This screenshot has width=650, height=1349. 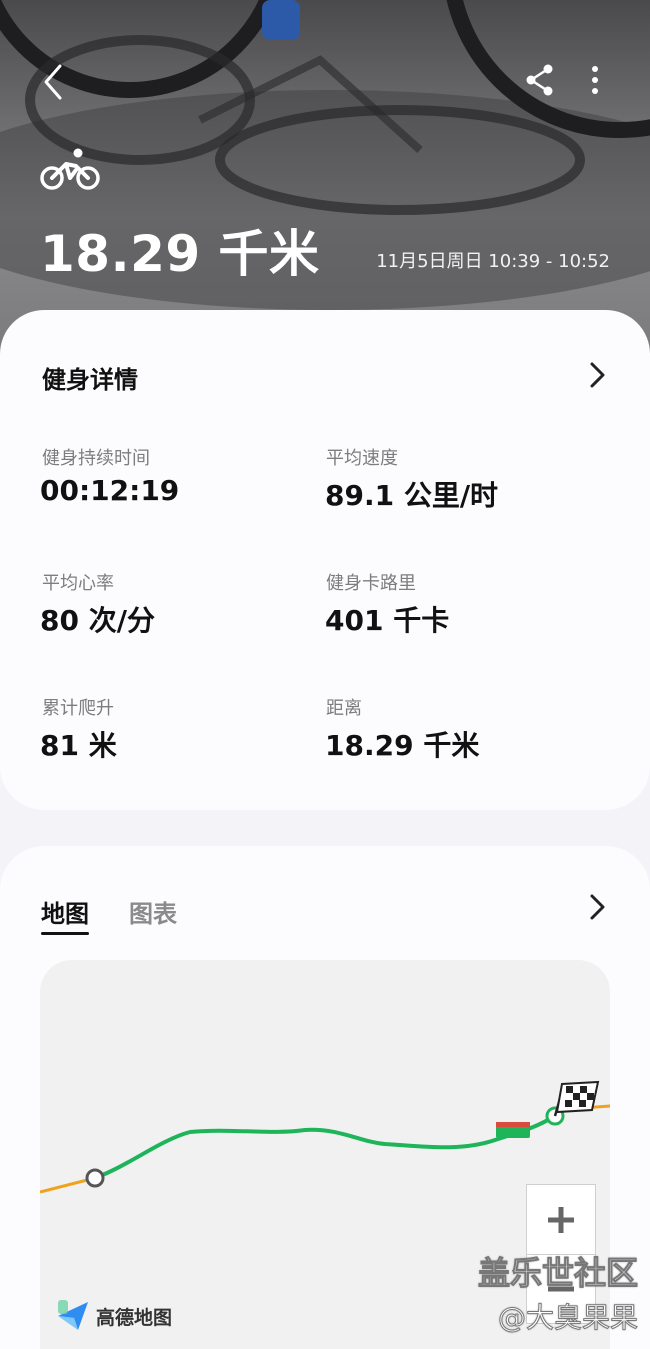 I want to click on stat-label-calories: 健身卡路里, so click(x=371, y=583).